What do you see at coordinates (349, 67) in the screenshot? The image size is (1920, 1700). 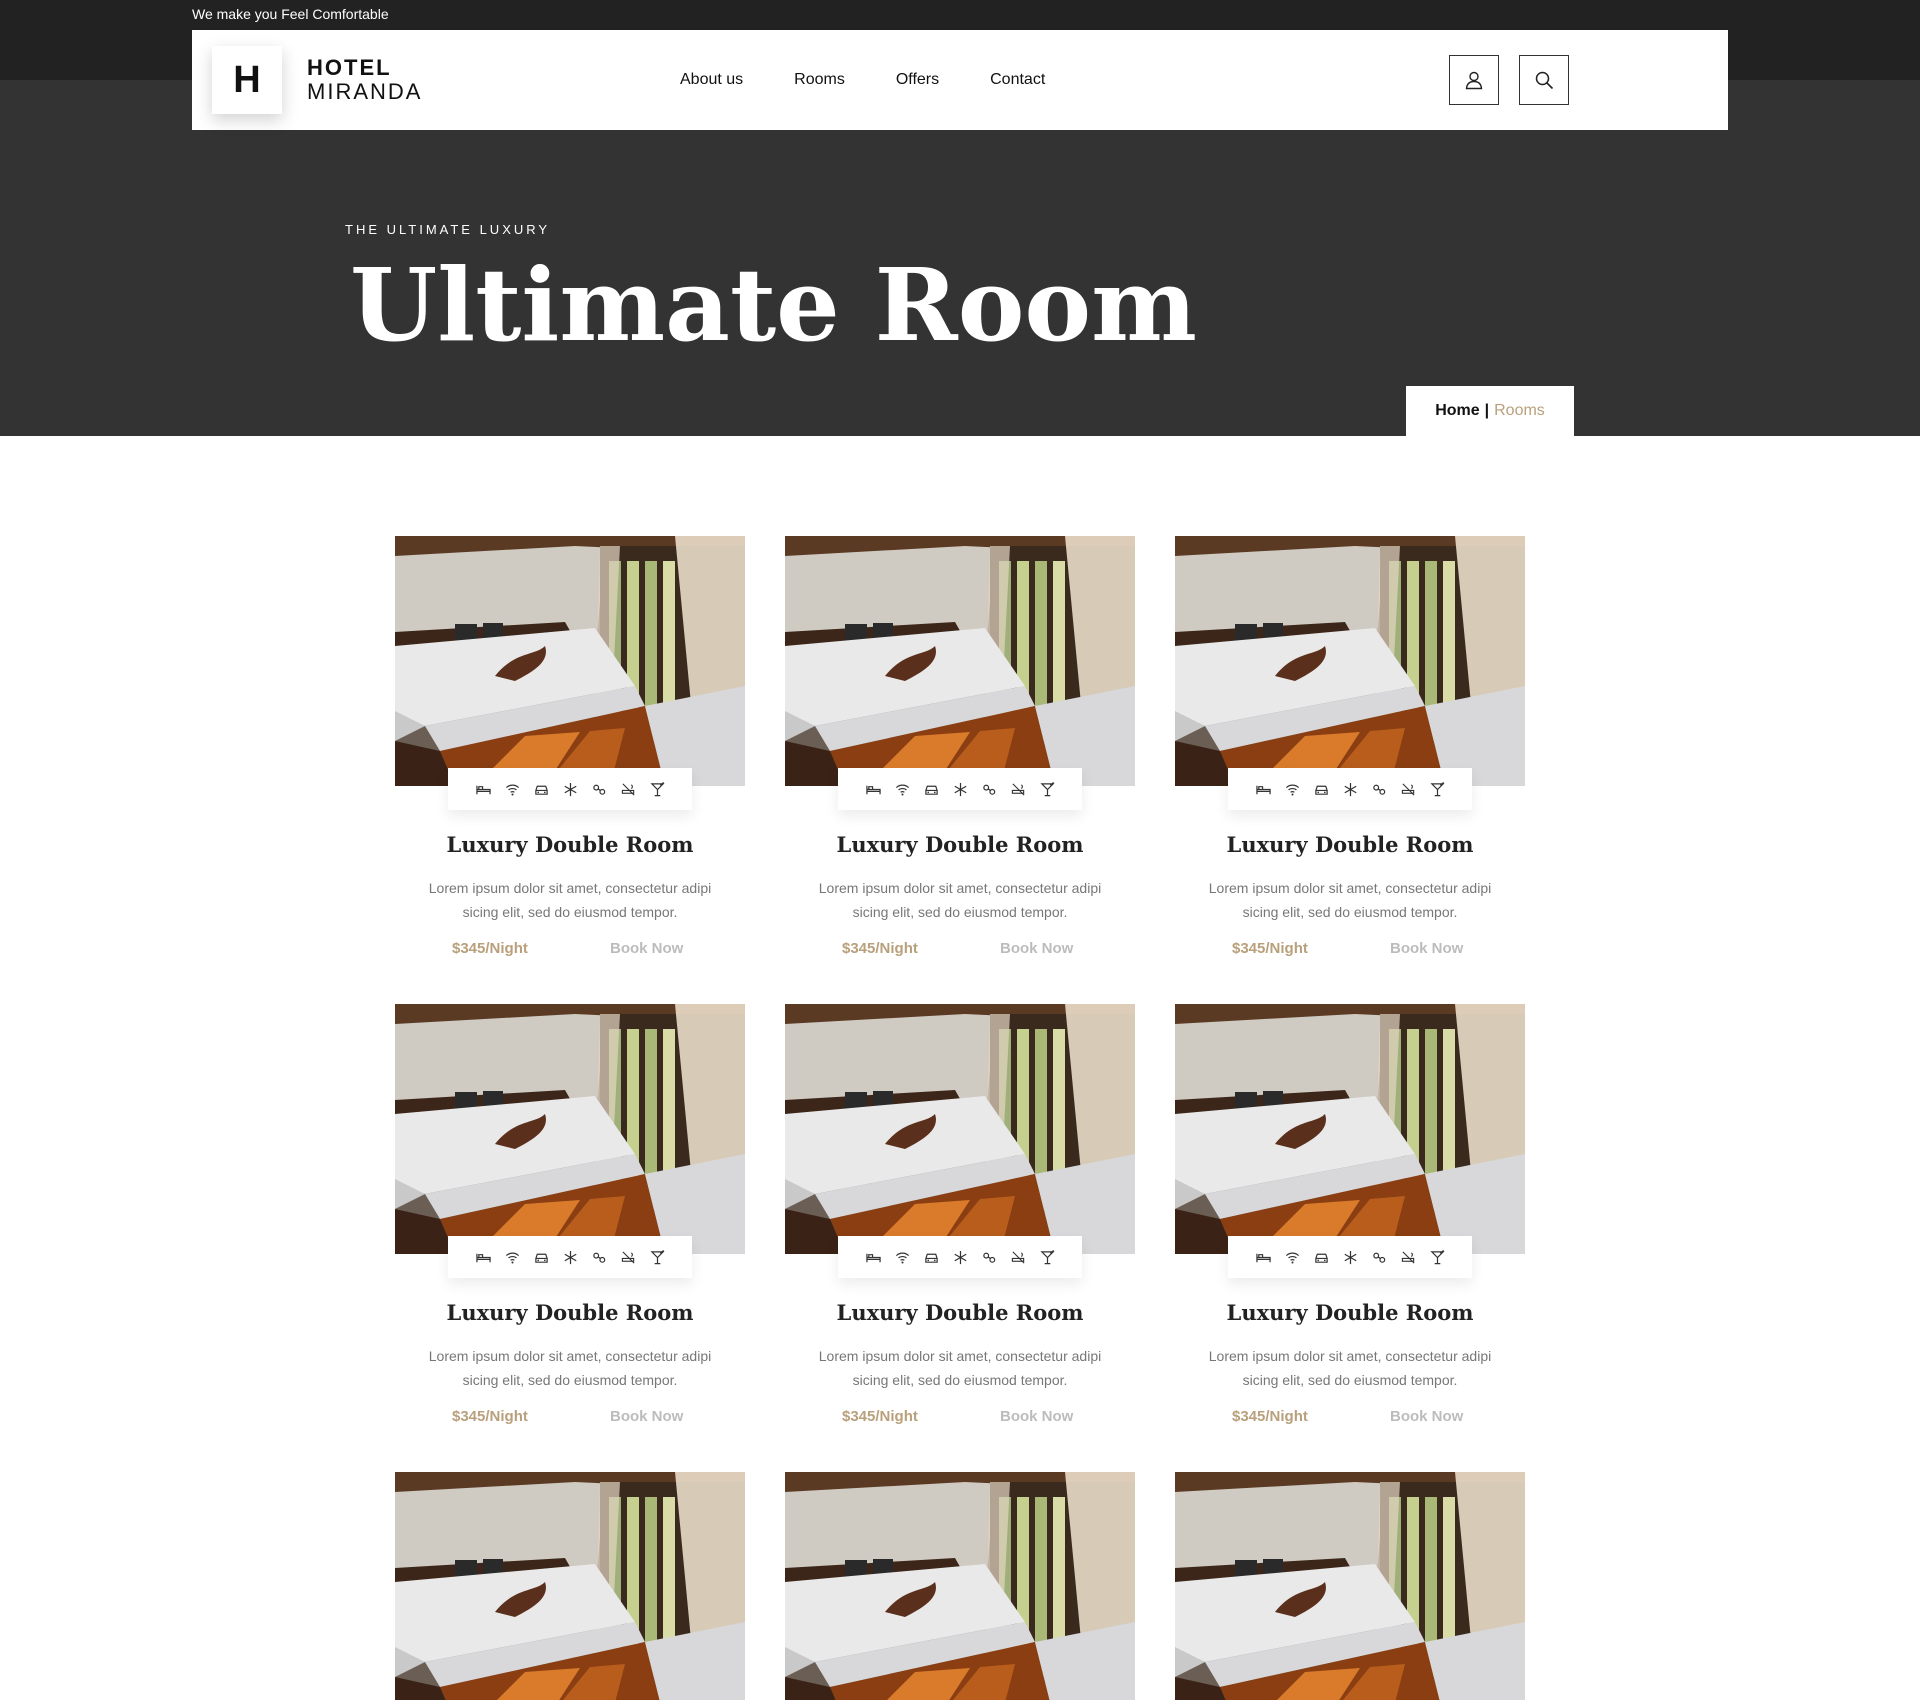 I see `logo-line-1: HOTEL` at bounding box center [349, 67].